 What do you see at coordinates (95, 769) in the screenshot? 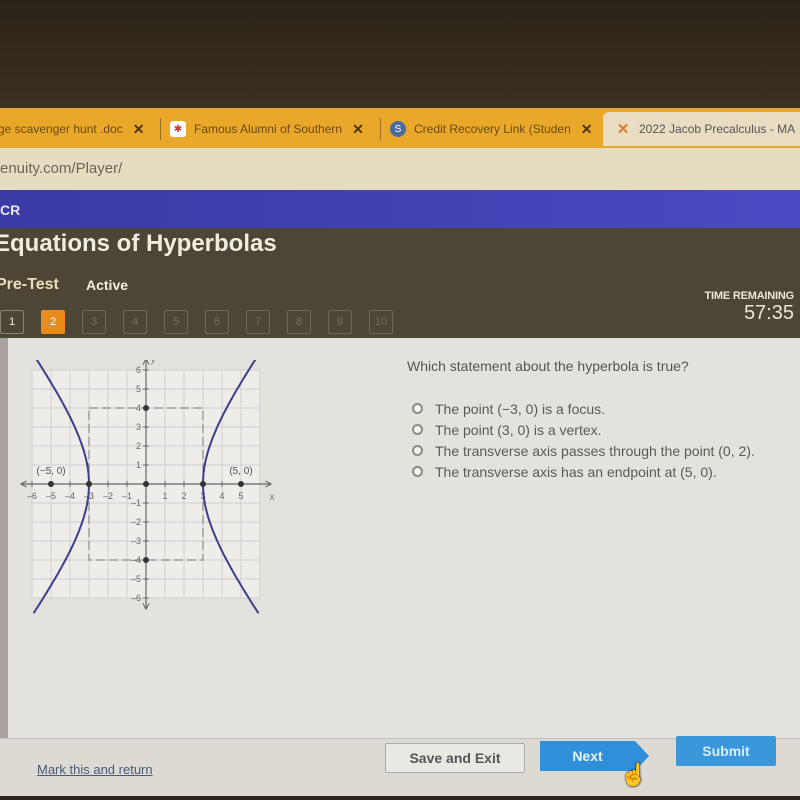
I see `mark-and-return-link: Mark this and return` at bounding box center [95, 769].